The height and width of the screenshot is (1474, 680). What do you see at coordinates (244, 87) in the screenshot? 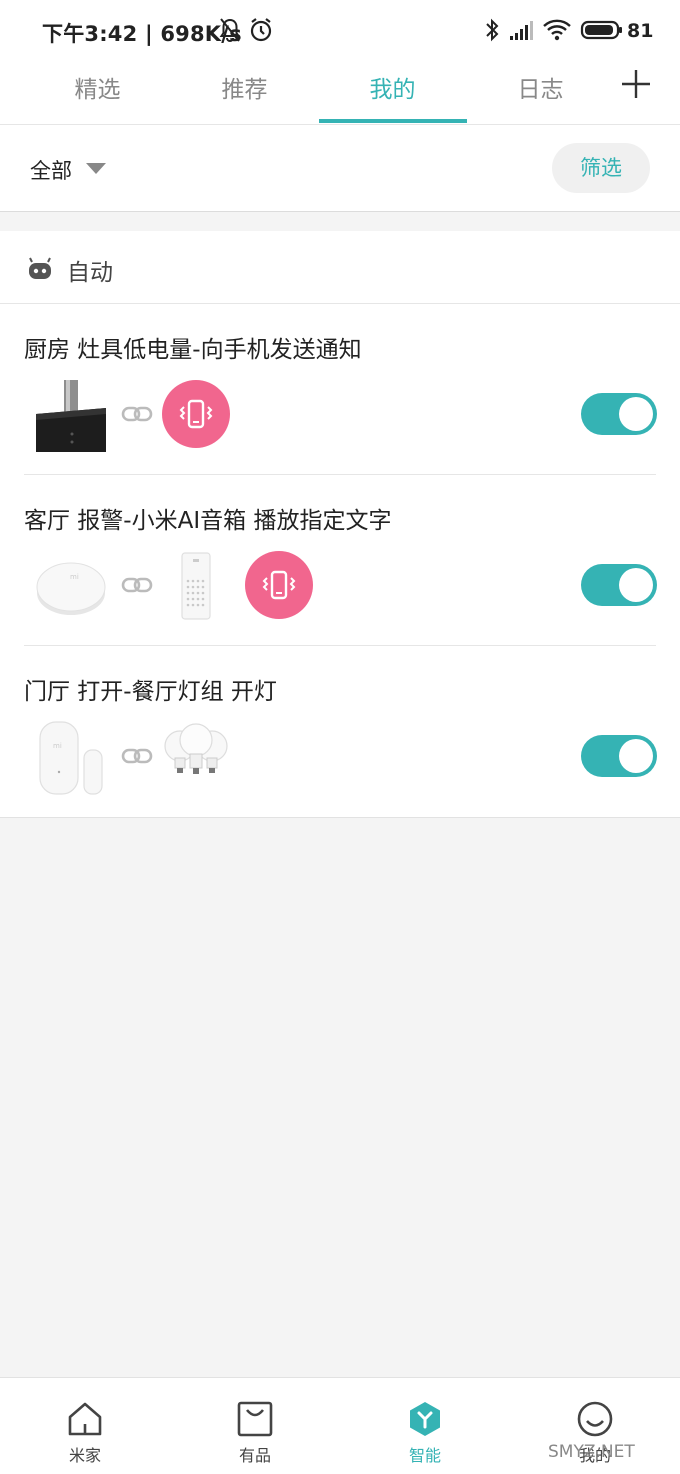
I see `tab-recommended: 推荐` at bounding box center [244, 87].